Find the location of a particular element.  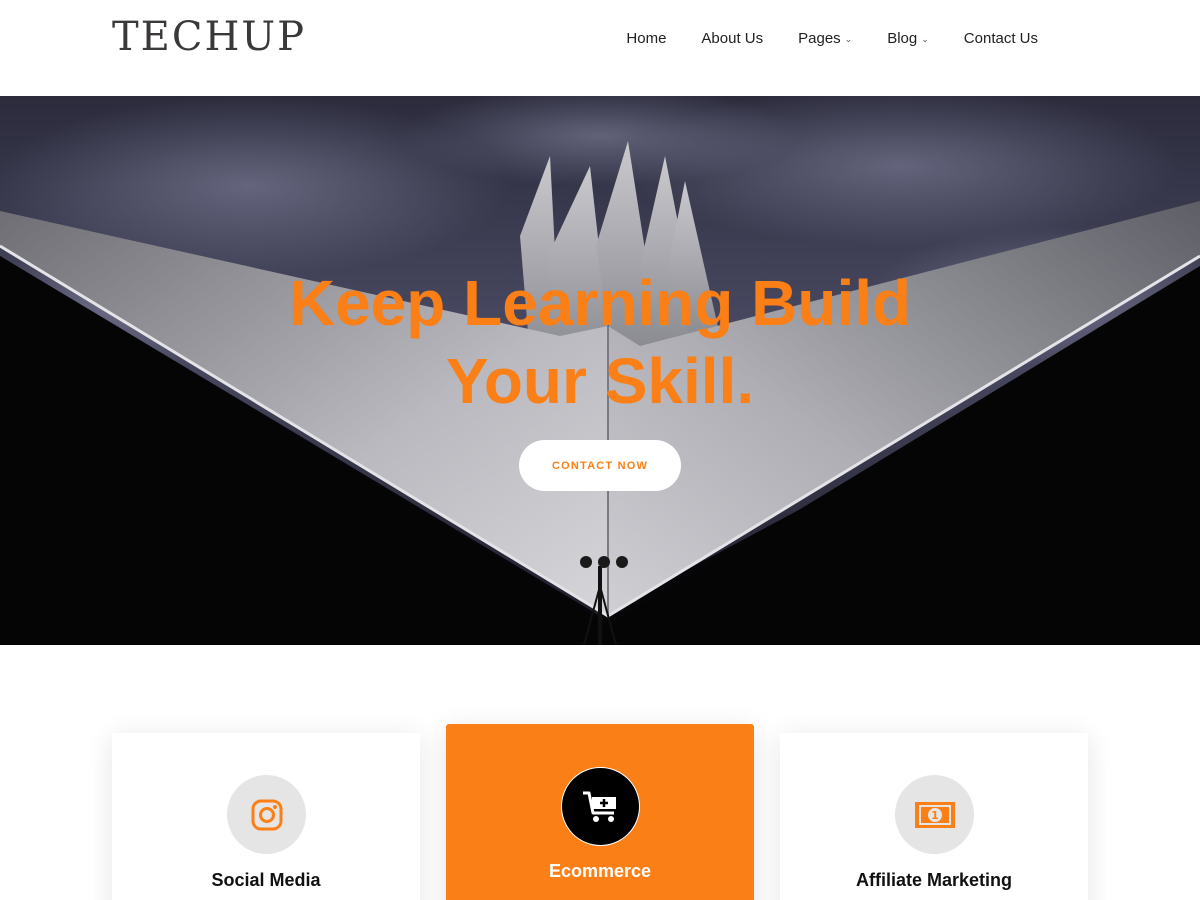

feature-card-social-media: Social Media is located at coordinates (266, 816).